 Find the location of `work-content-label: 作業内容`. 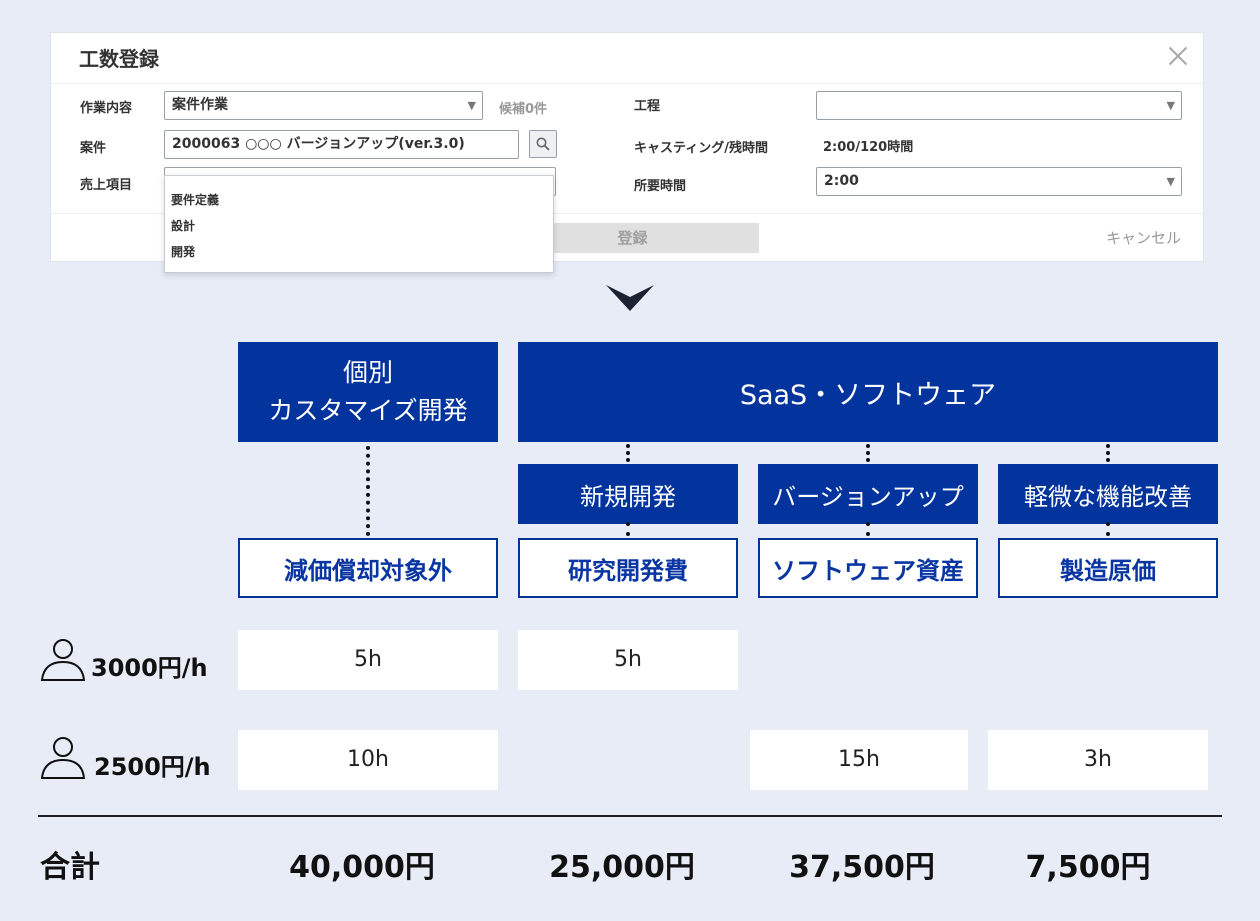

work-content-label: 作業内容 is located at coordinates (106, 108).